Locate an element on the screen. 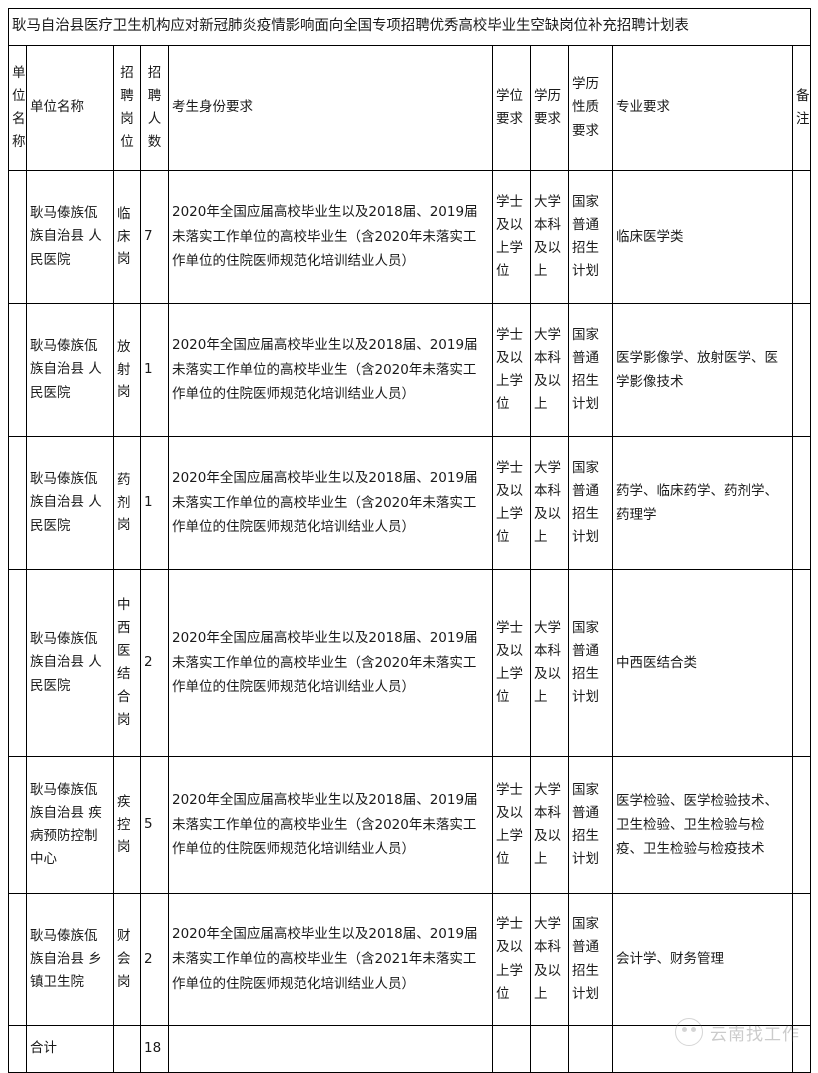  total-label: 合计 is located at coordinates (70, 1049).